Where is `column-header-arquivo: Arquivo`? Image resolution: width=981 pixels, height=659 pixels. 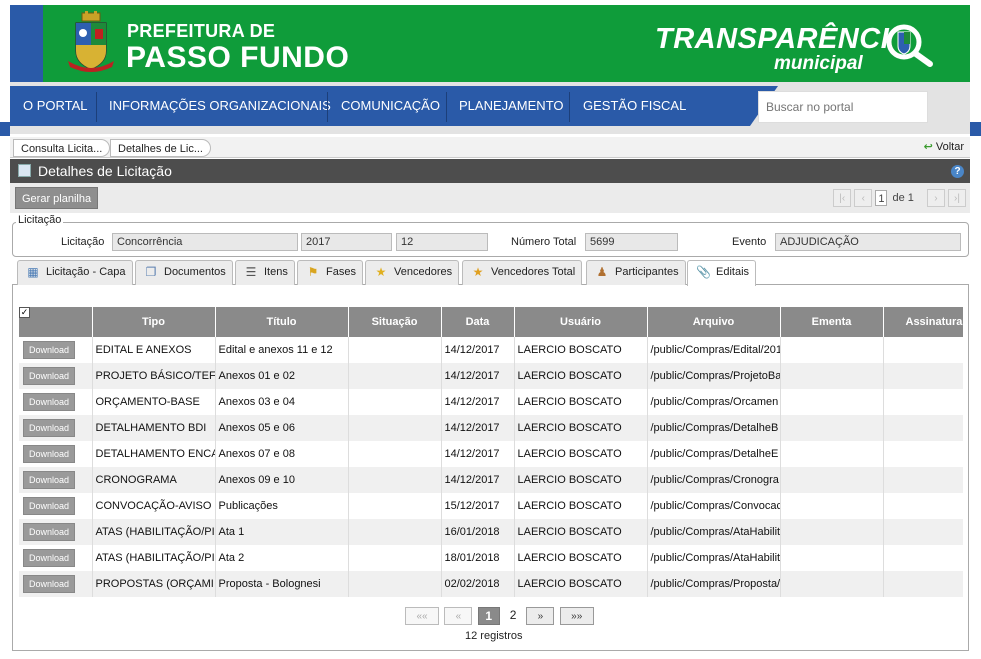 column-header-arquivo: Arquivo is located at coordinates (714, 322).